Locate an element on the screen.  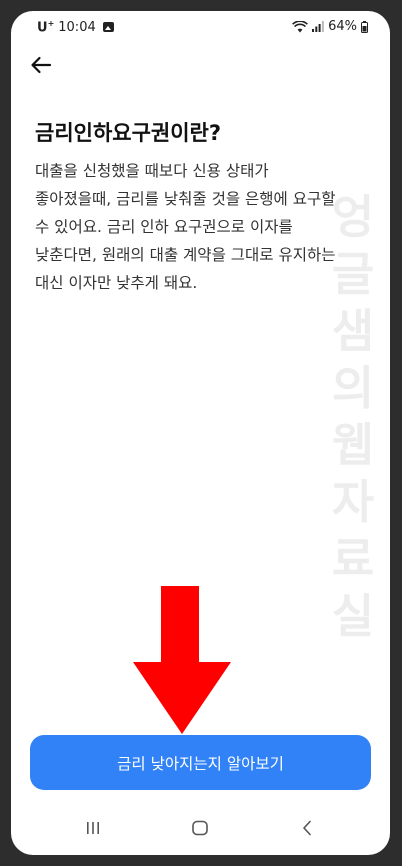
status-time: 10:04 is located at coordinates (77, 27).